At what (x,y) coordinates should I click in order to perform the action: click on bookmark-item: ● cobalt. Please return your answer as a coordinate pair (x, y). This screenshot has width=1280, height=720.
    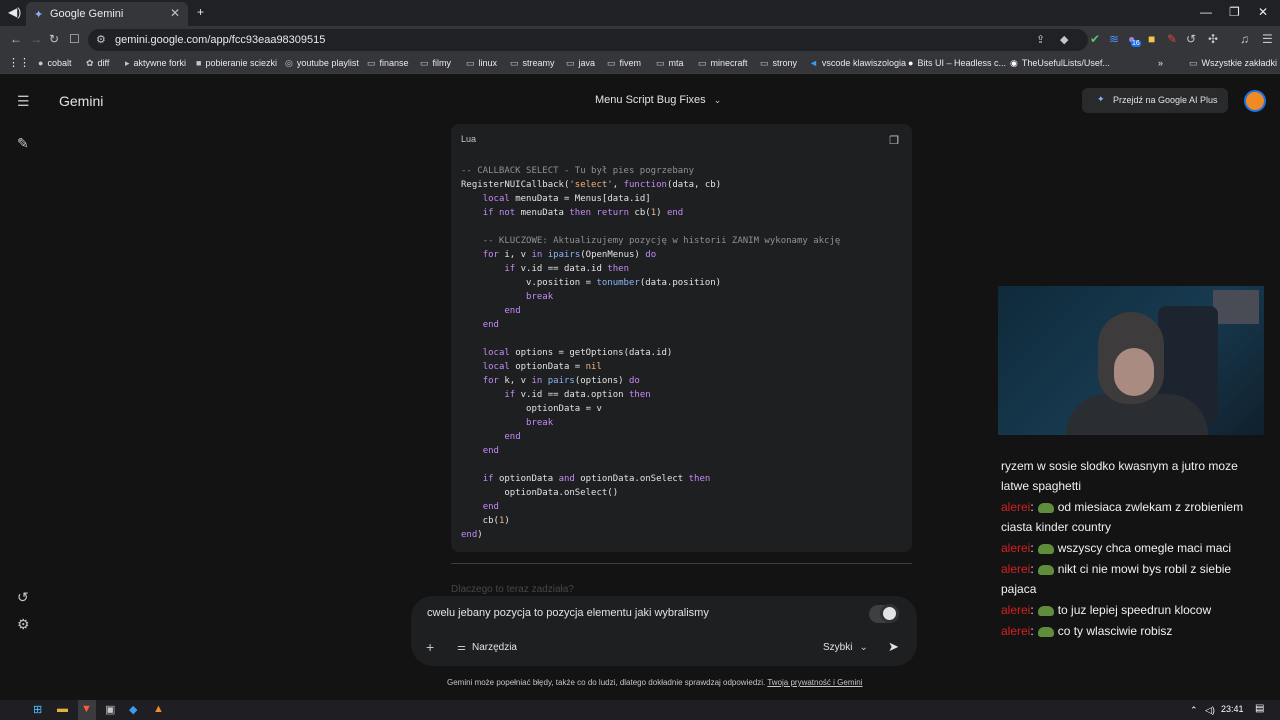
    Looking at the image, I should click on (54, 63).